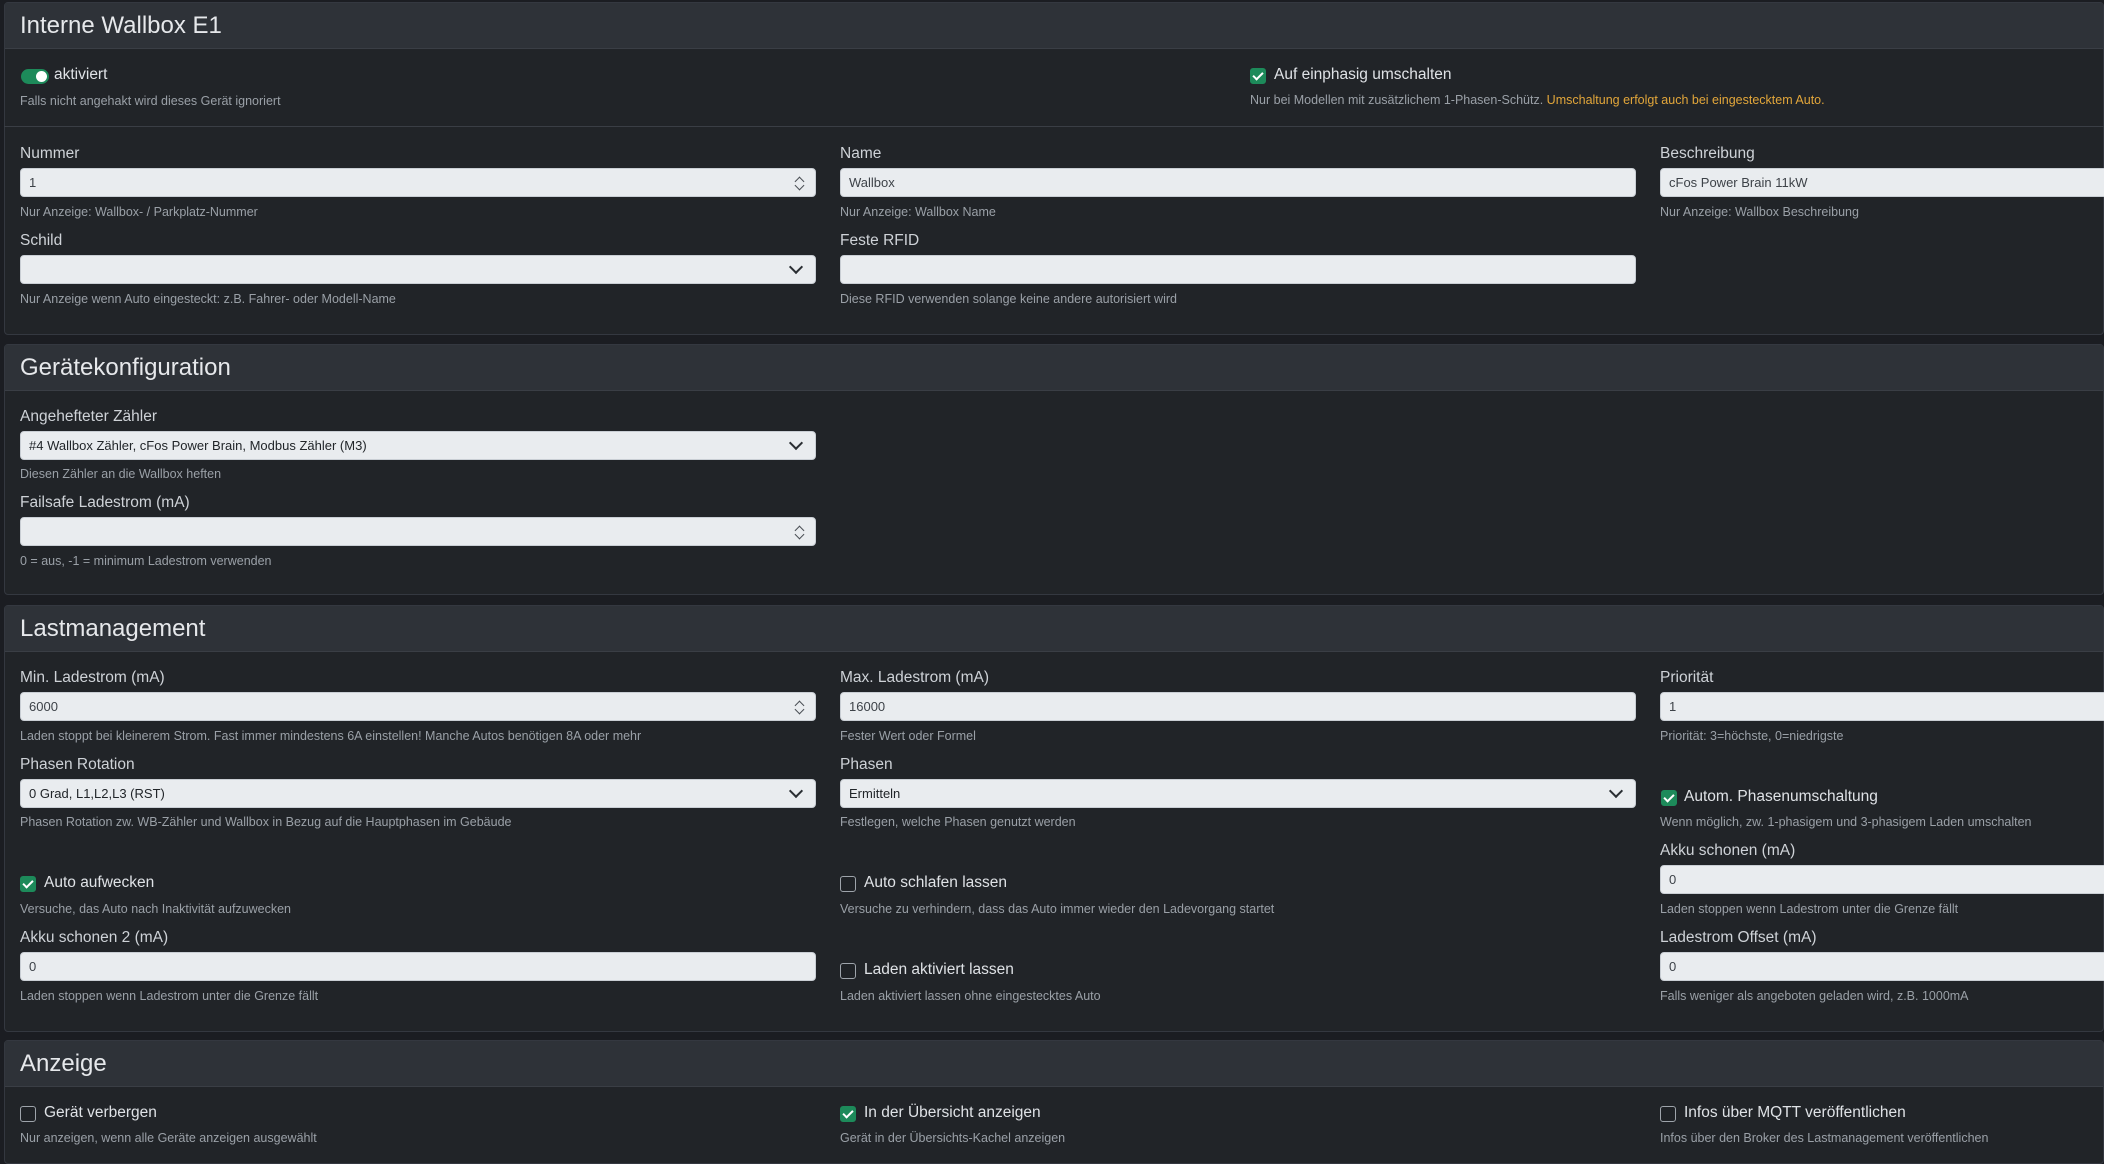 The height and width of the screenshot is (1164, 2104). I want to click on schlafen-label: Auto schlafen lassen, so click(936, 882).